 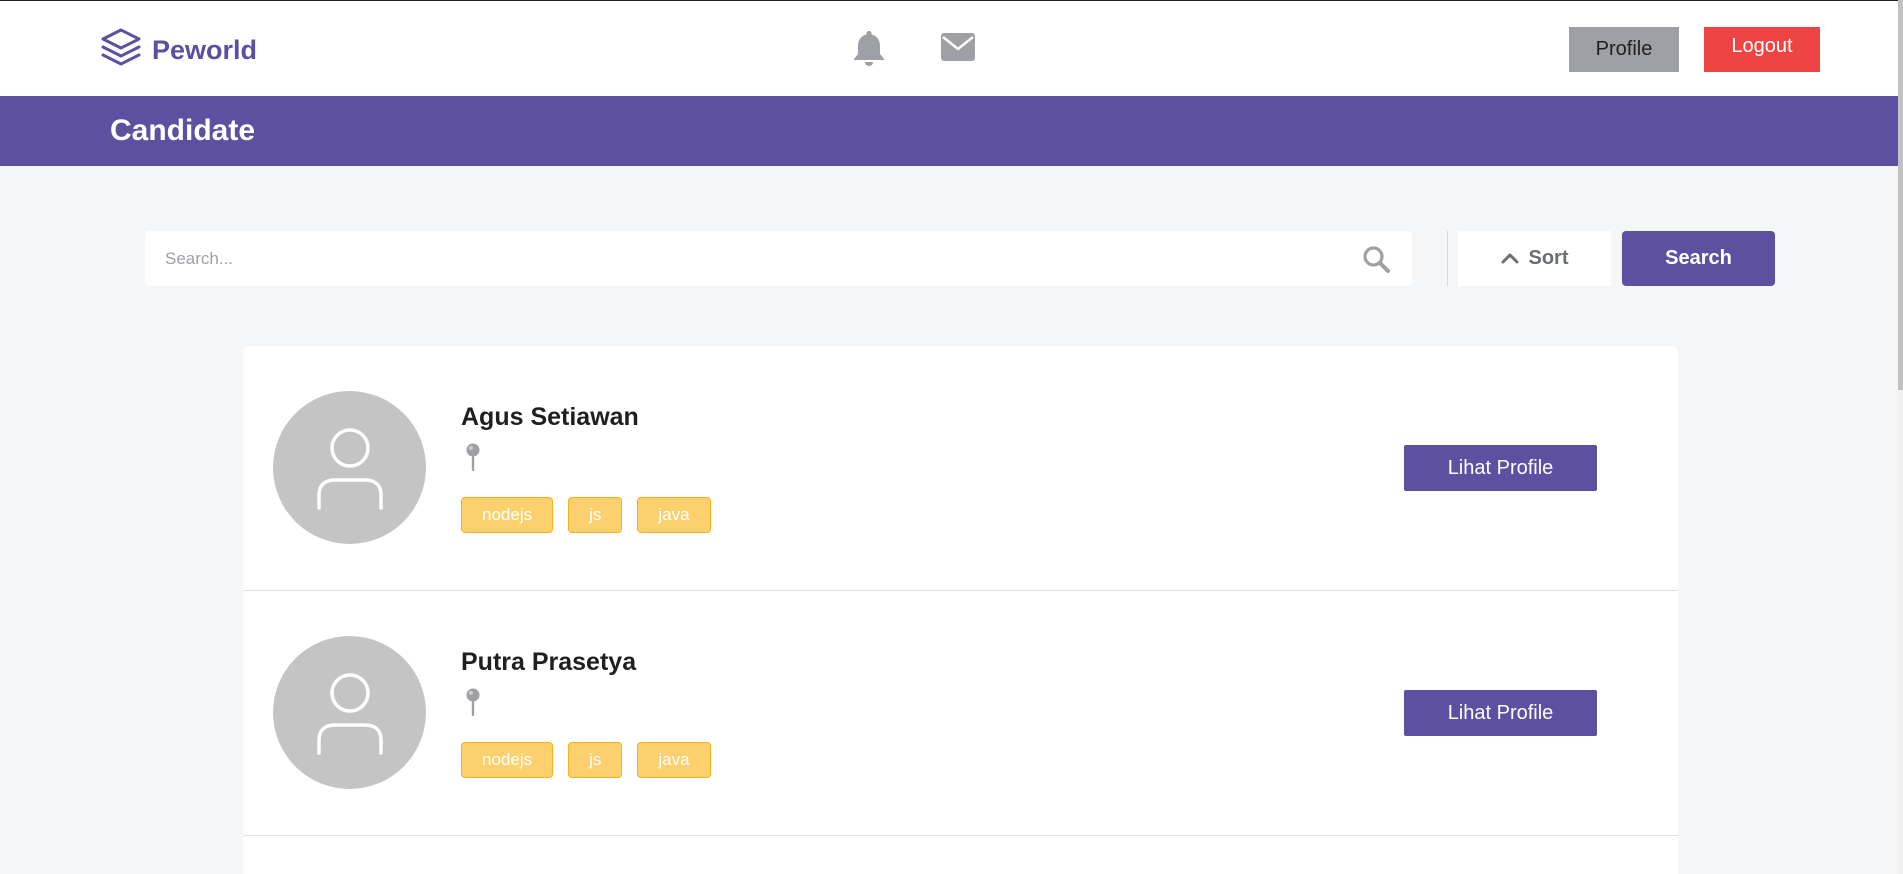 I want to click on profile-button: Profile, so click(x=1624, y=49).